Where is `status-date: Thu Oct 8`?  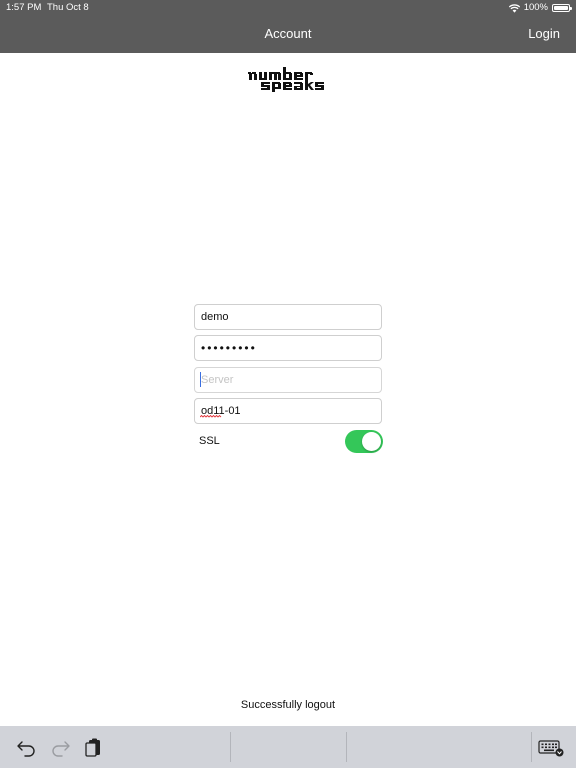 status-date: Thu Oct 8 is located at coordinates (68, 7).